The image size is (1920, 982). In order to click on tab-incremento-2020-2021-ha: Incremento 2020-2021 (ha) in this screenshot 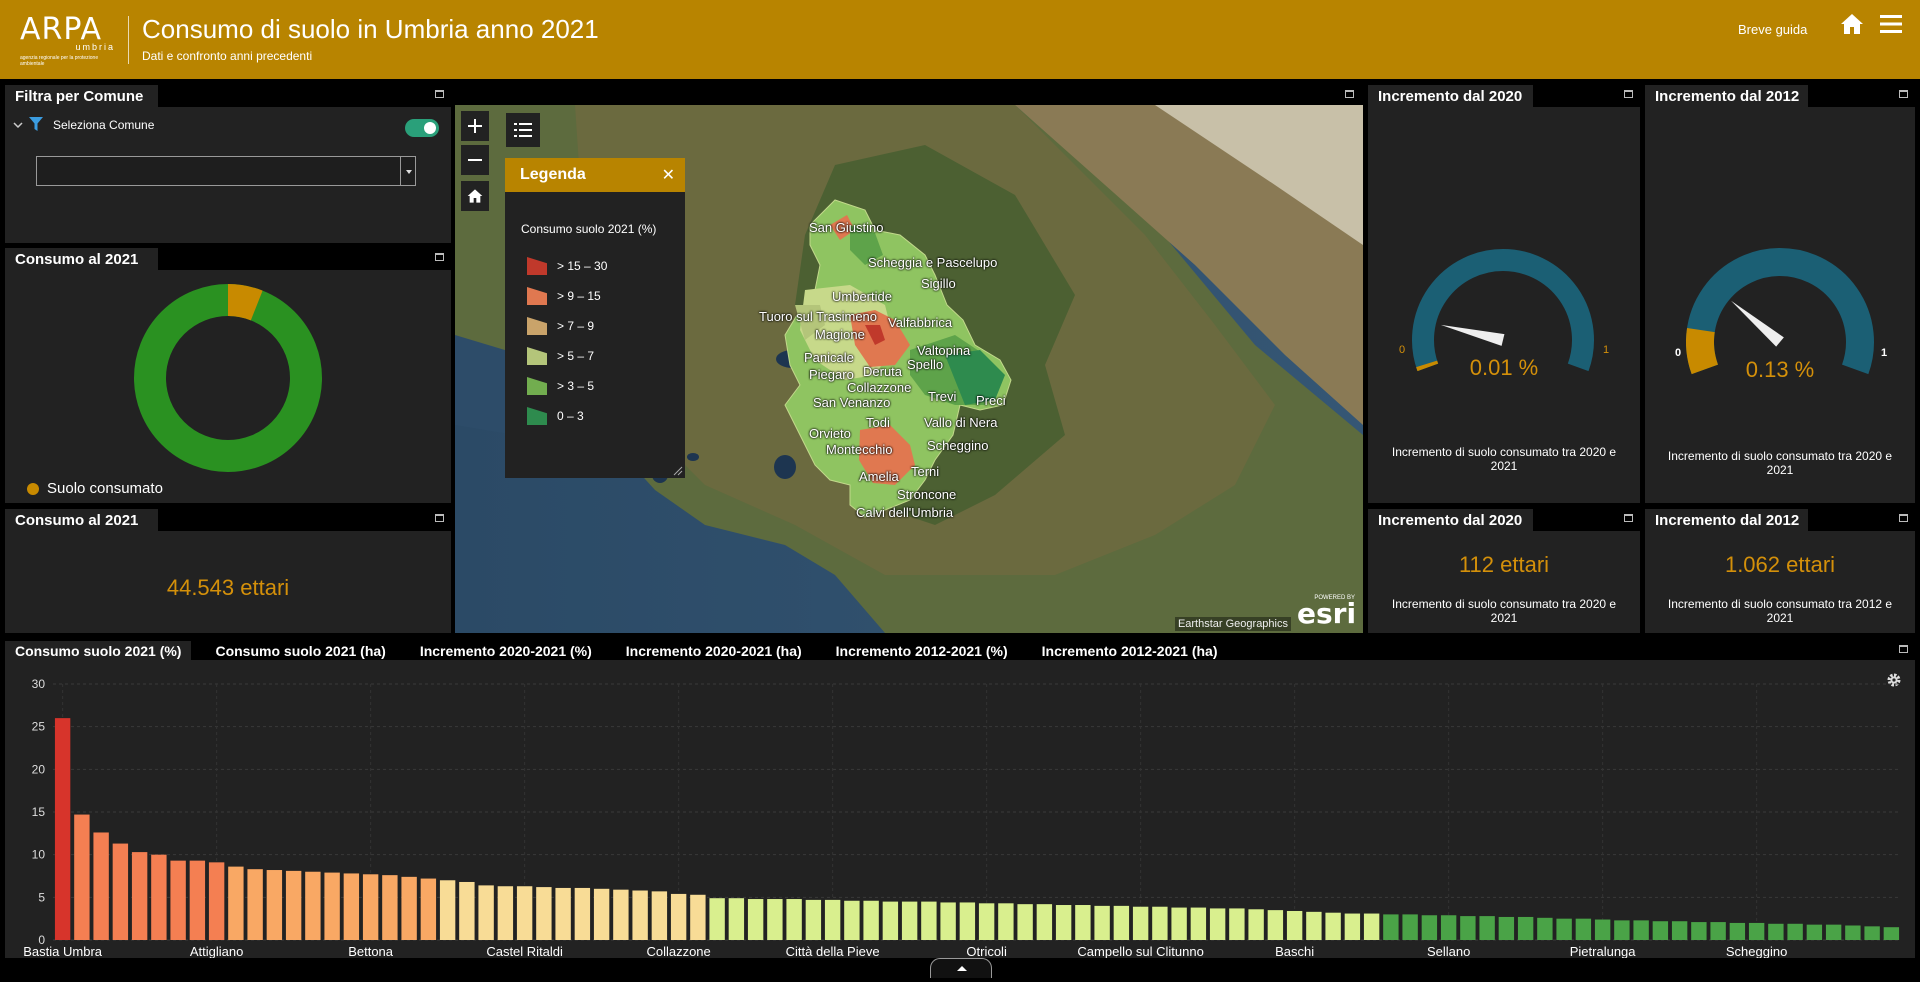, I will do `click(714, 651)`.